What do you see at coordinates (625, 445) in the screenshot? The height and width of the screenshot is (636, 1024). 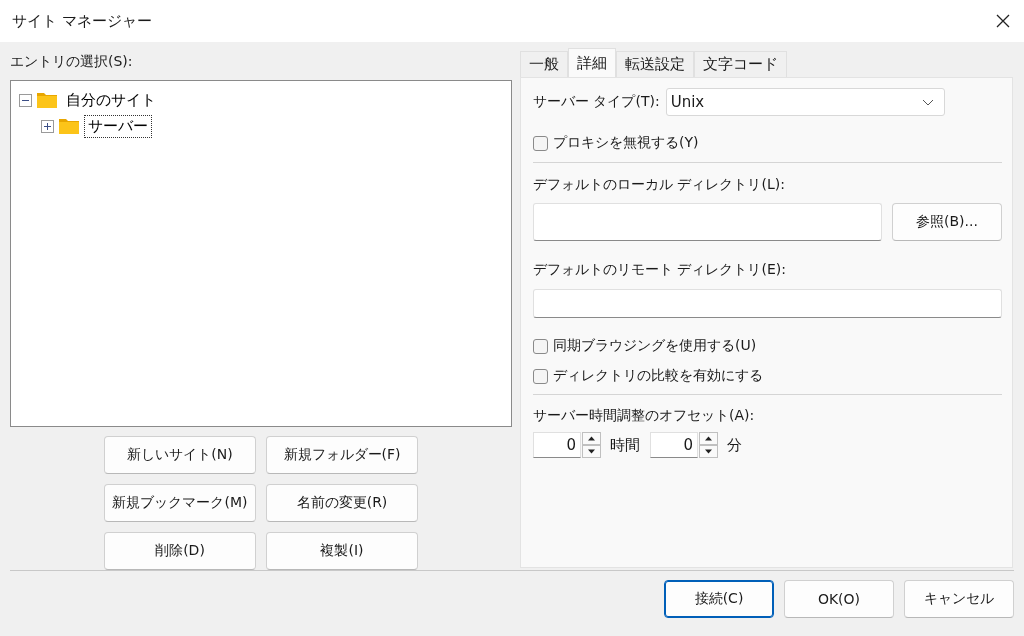 I see `unit-label: 時間` at bounding box center [625, 445].